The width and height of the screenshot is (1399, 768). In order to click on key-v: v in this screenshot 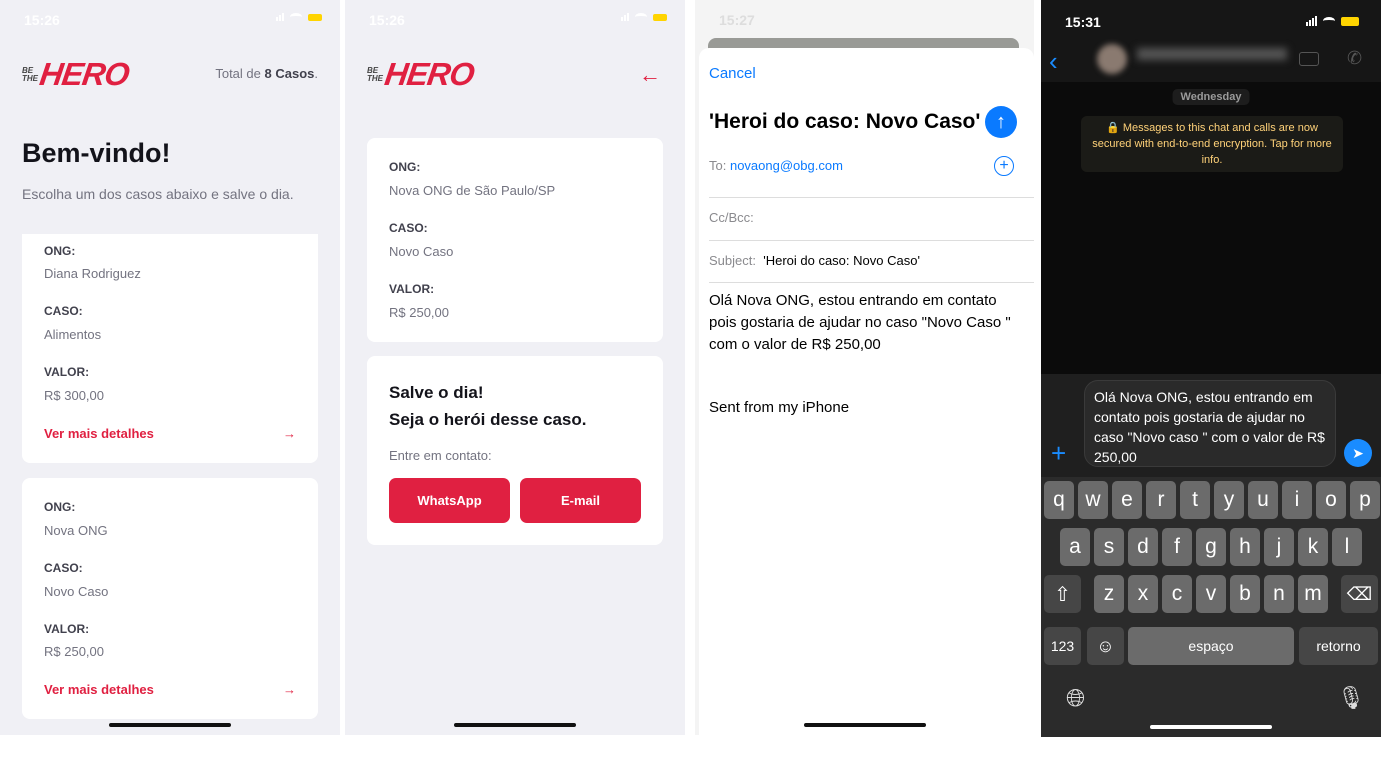, I will do `click(1211, 594)`.